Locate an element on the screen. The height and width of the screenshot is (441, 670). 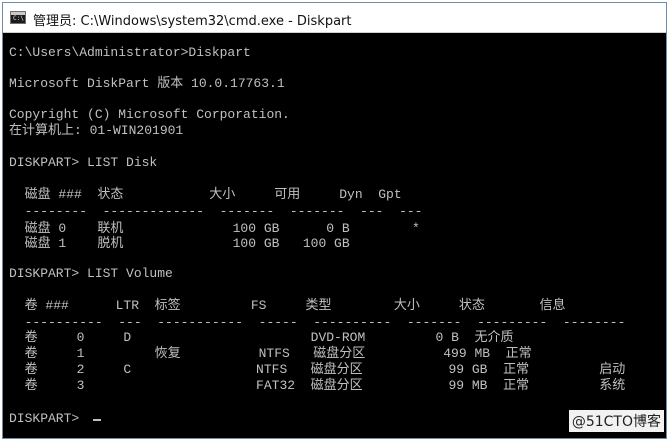
prompt-text: DISKPART> is located at coordinates (48, 418).